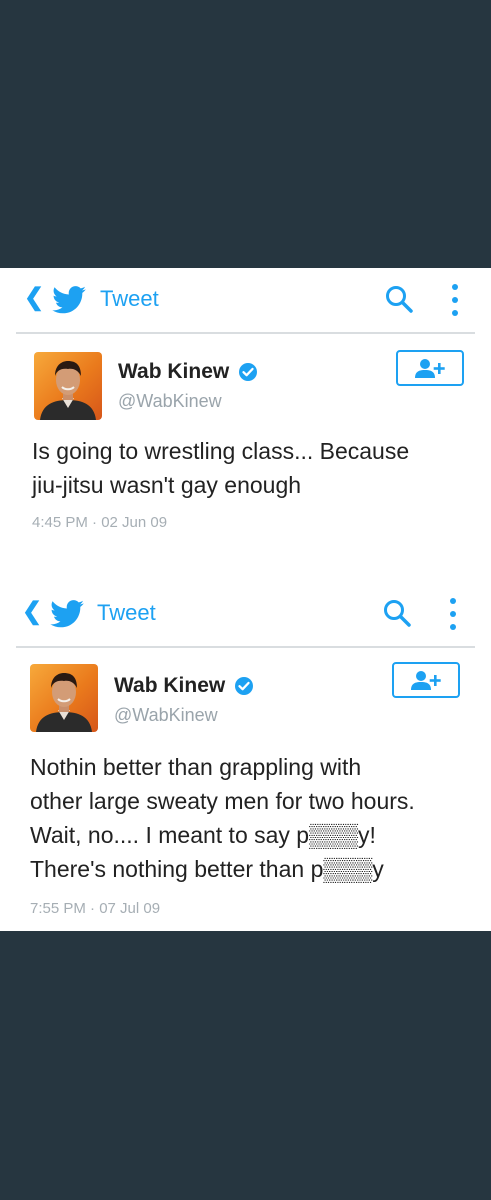 This screenshot has height=1200, width=491. I want to click on tweet-text-line: There's nothing better than p▒▒▒y, so click(207, 869).